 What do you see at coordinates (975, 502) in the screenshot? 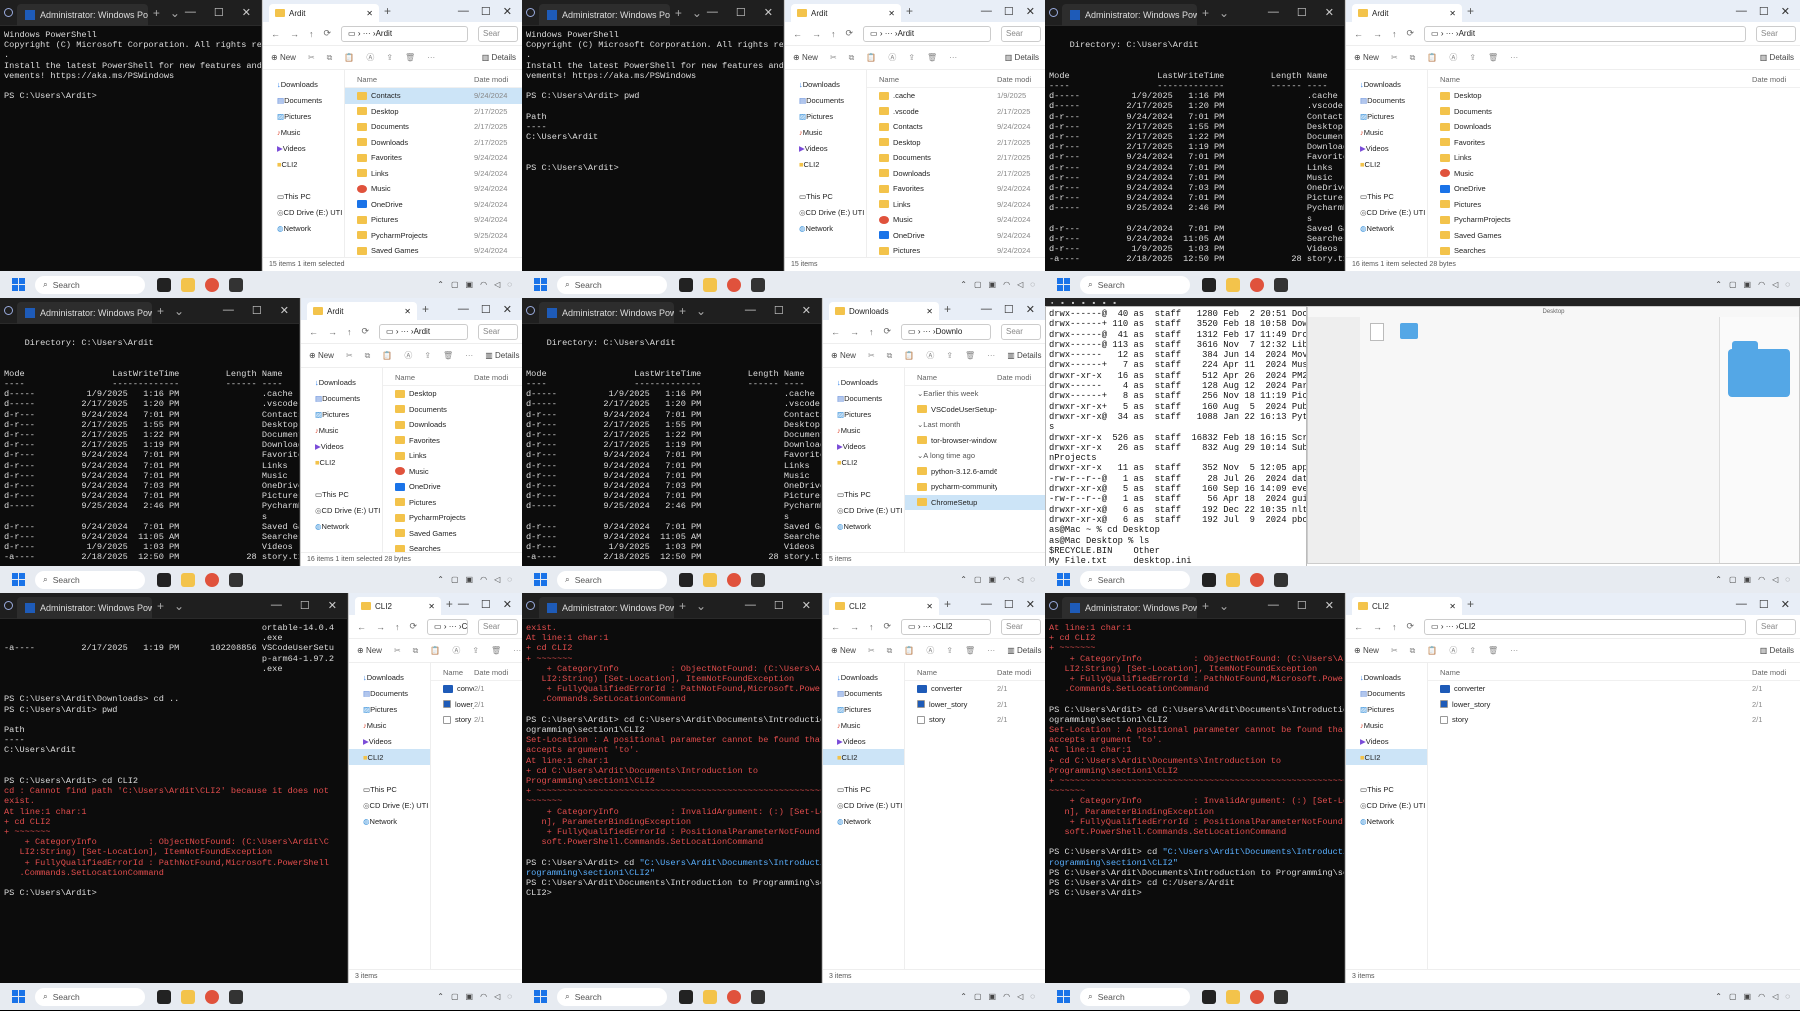
I see `file-row: ChromeSetup` at bounding box center [975, 502].